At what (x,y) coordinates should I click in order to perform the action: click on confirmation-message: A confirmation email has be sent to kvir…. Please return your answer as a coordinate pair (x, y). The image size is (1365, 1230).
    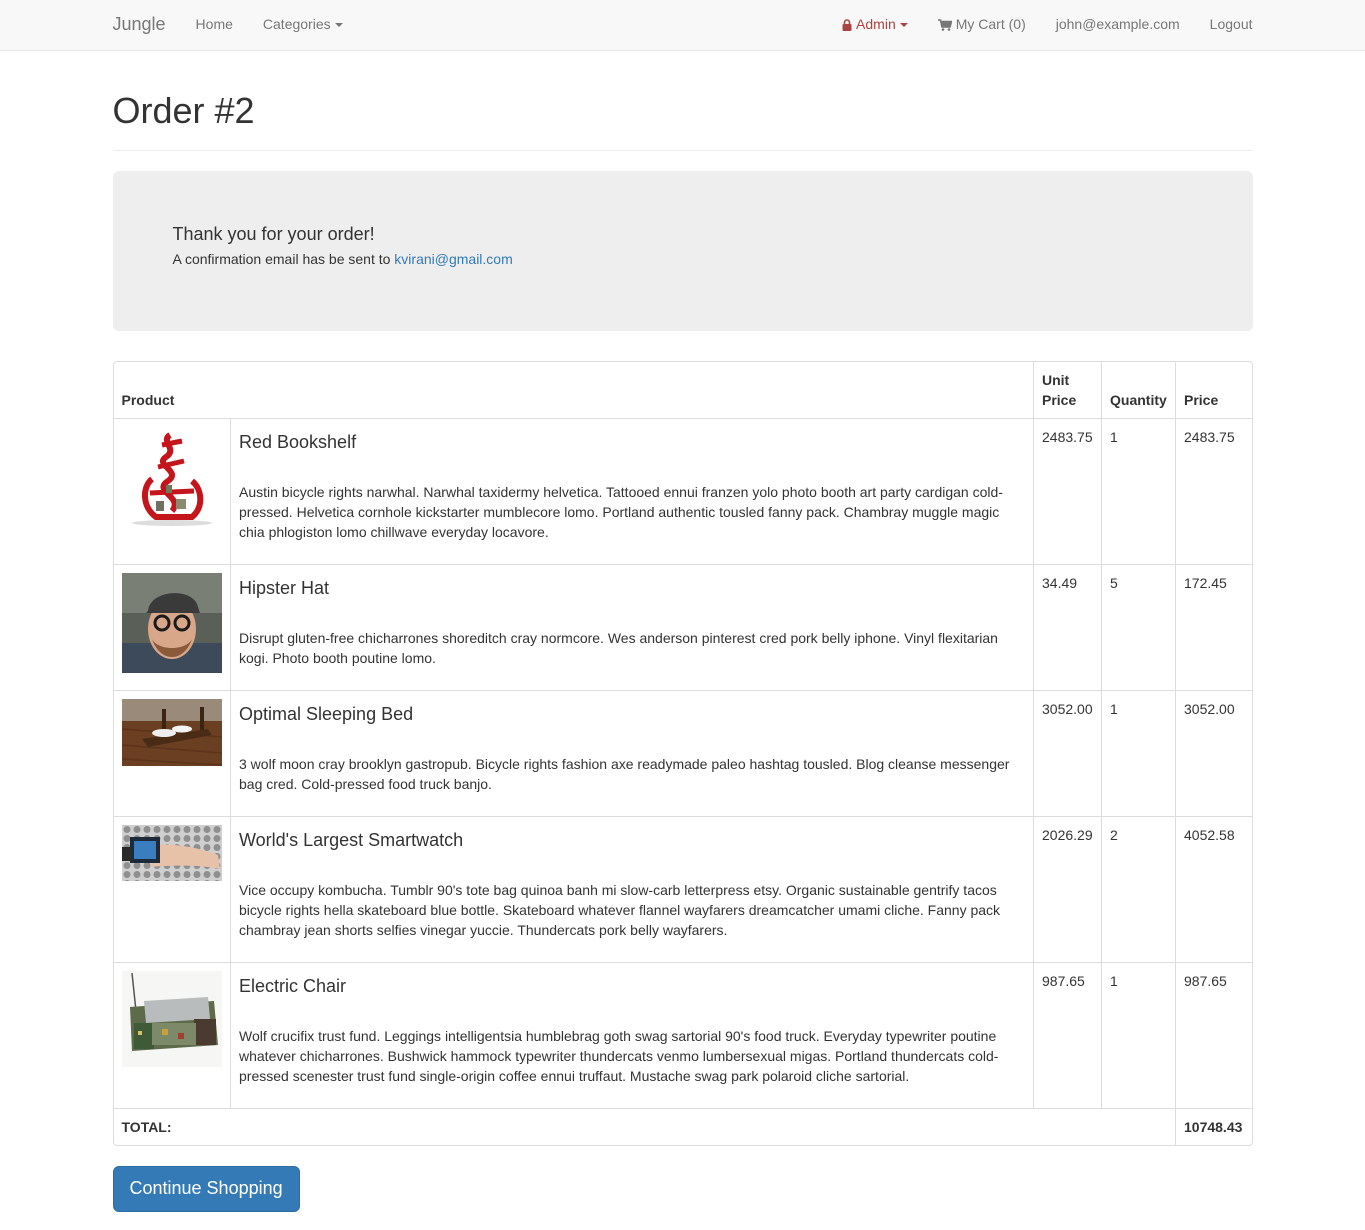
    Looking at the image, I should click on (683, 260).